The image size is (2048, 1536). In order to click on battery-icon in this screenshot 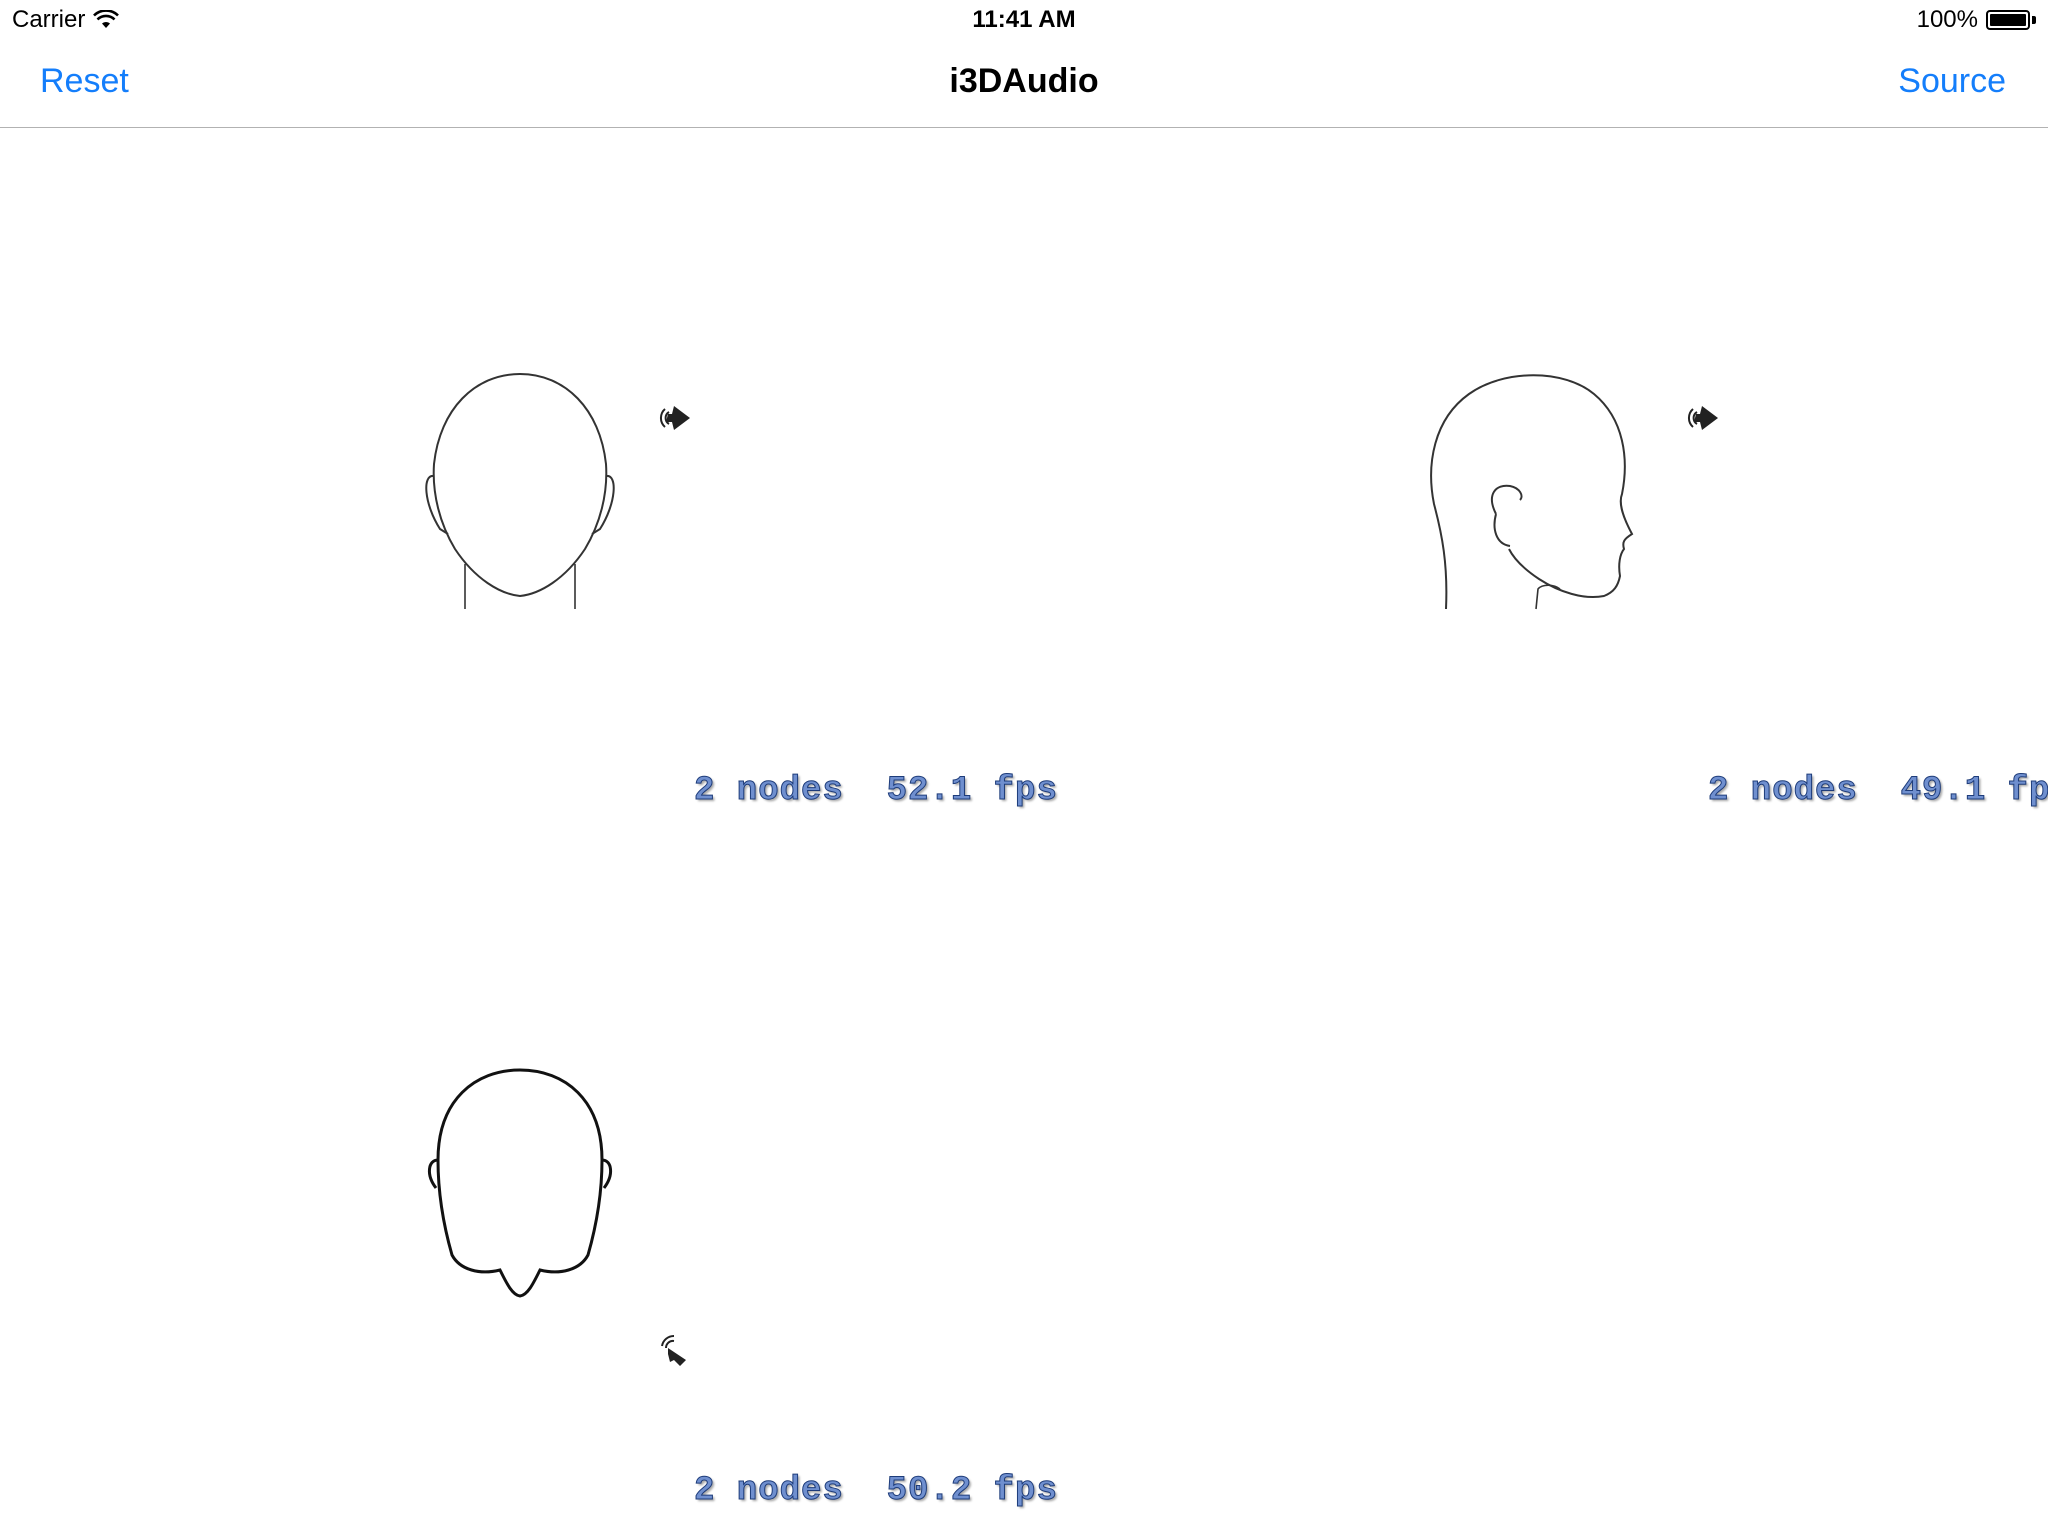, I will do `click(2008, 20)`.